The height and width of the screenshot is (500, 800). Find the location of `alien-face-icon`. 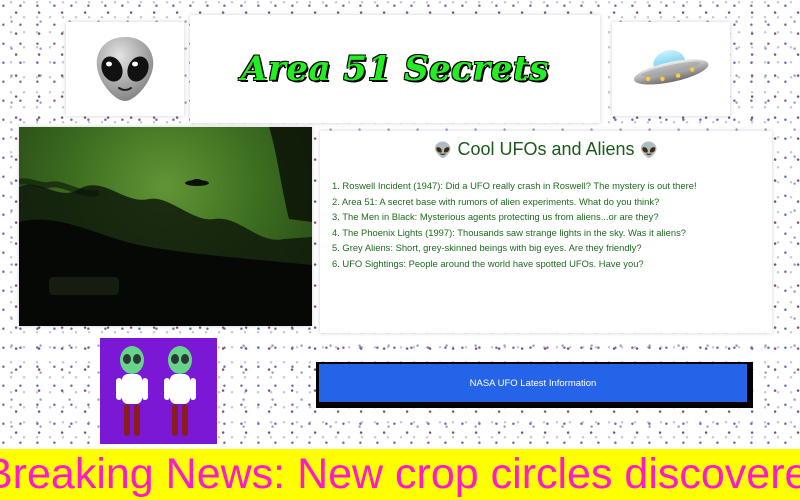

alien-face-icon is located at coordinates (125, 69).